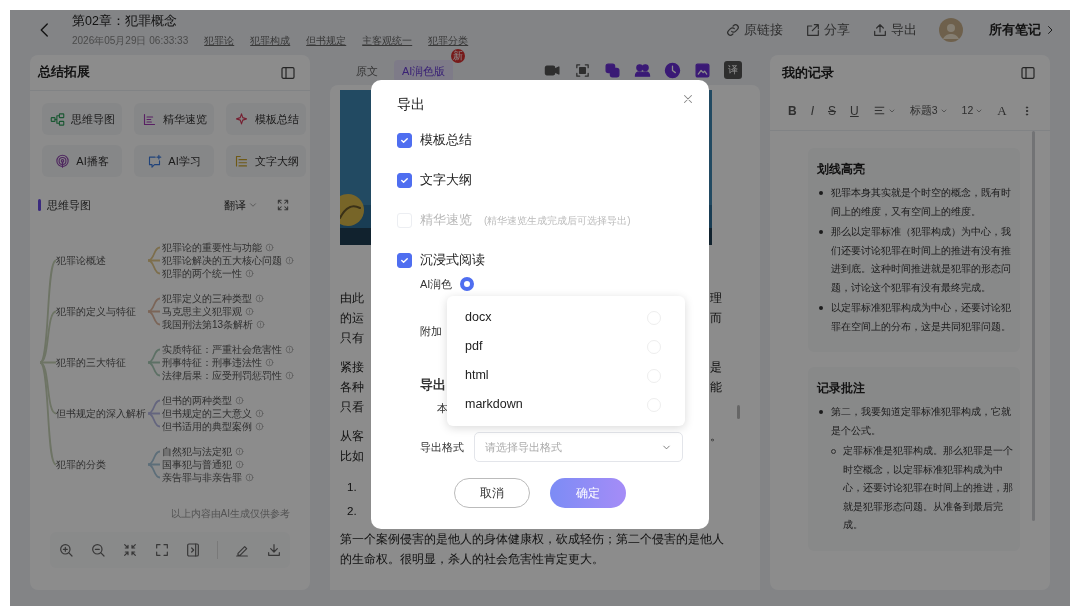  Describe the element at coordinates (82, 119) in the screenshot. I see `tool-button: 思维导图` at that location.